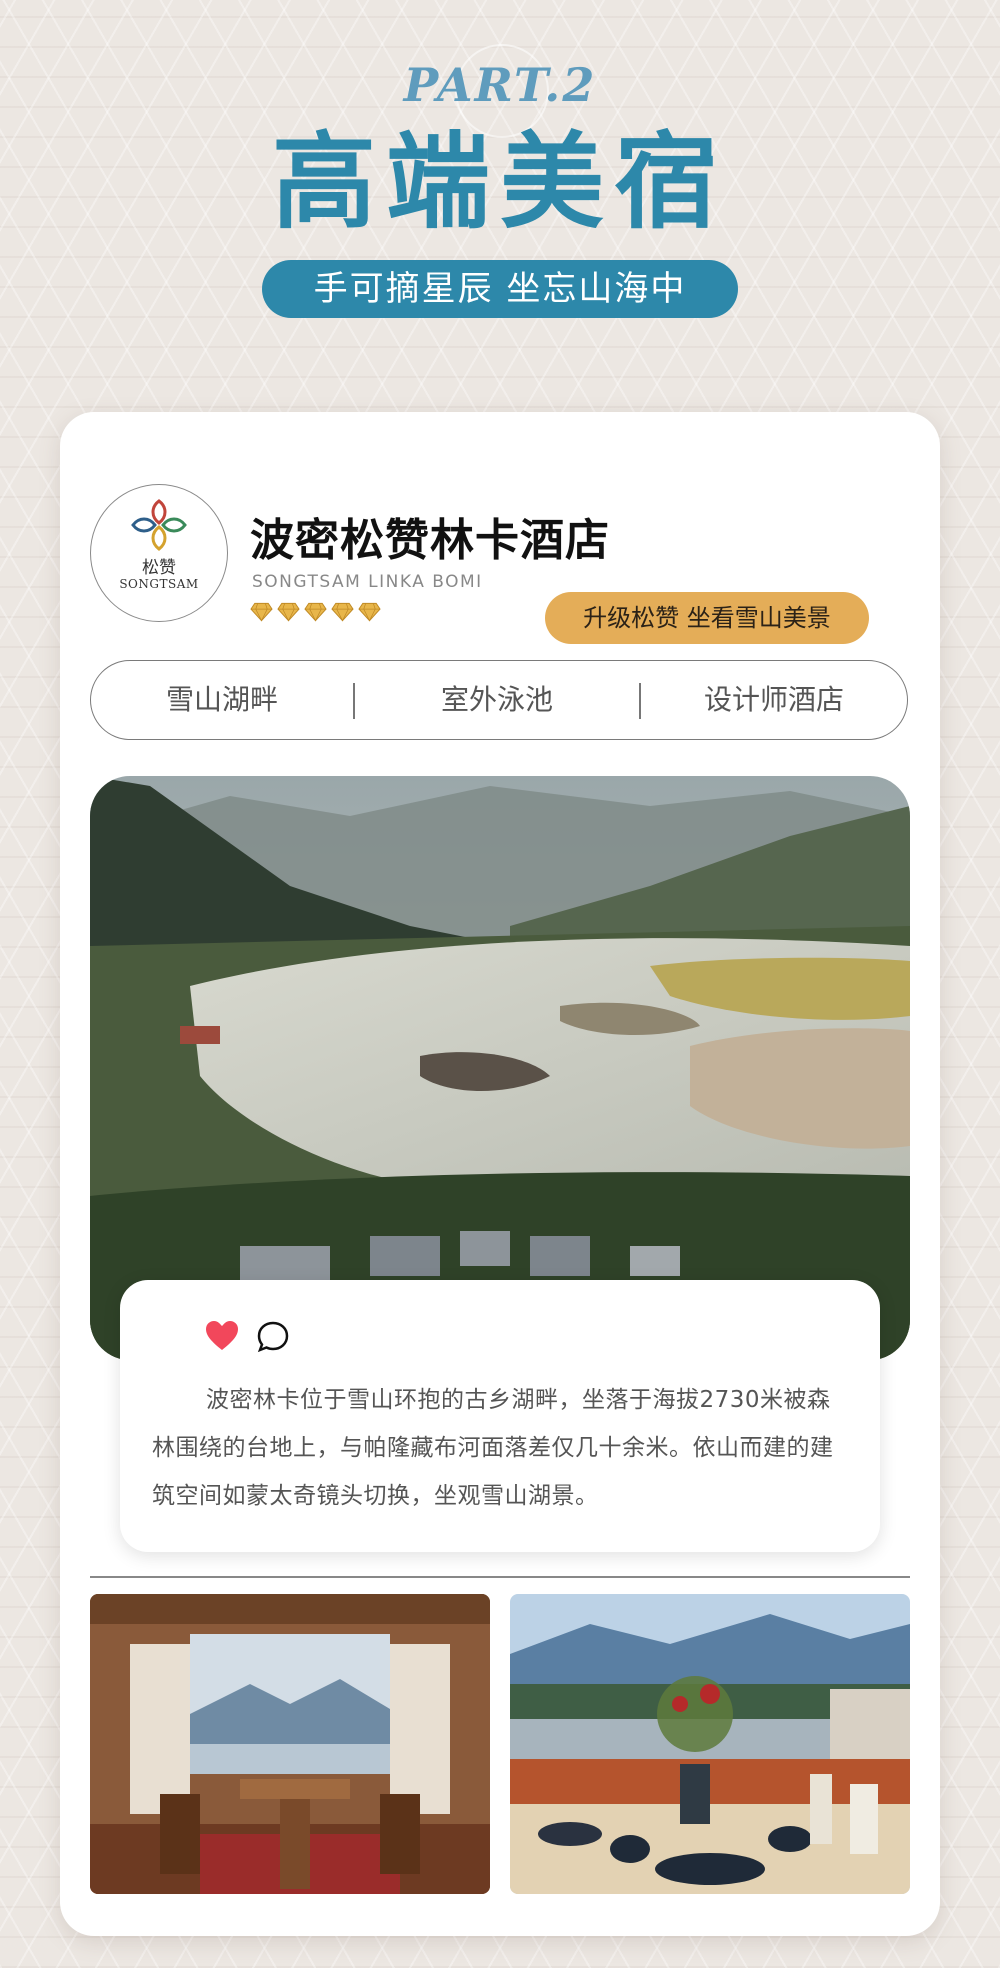 This screenshot has width=1000, height=1968. Describe the element at coordinates (500, 85) in the screenshot. I see `part-label: PART.2` at that location.